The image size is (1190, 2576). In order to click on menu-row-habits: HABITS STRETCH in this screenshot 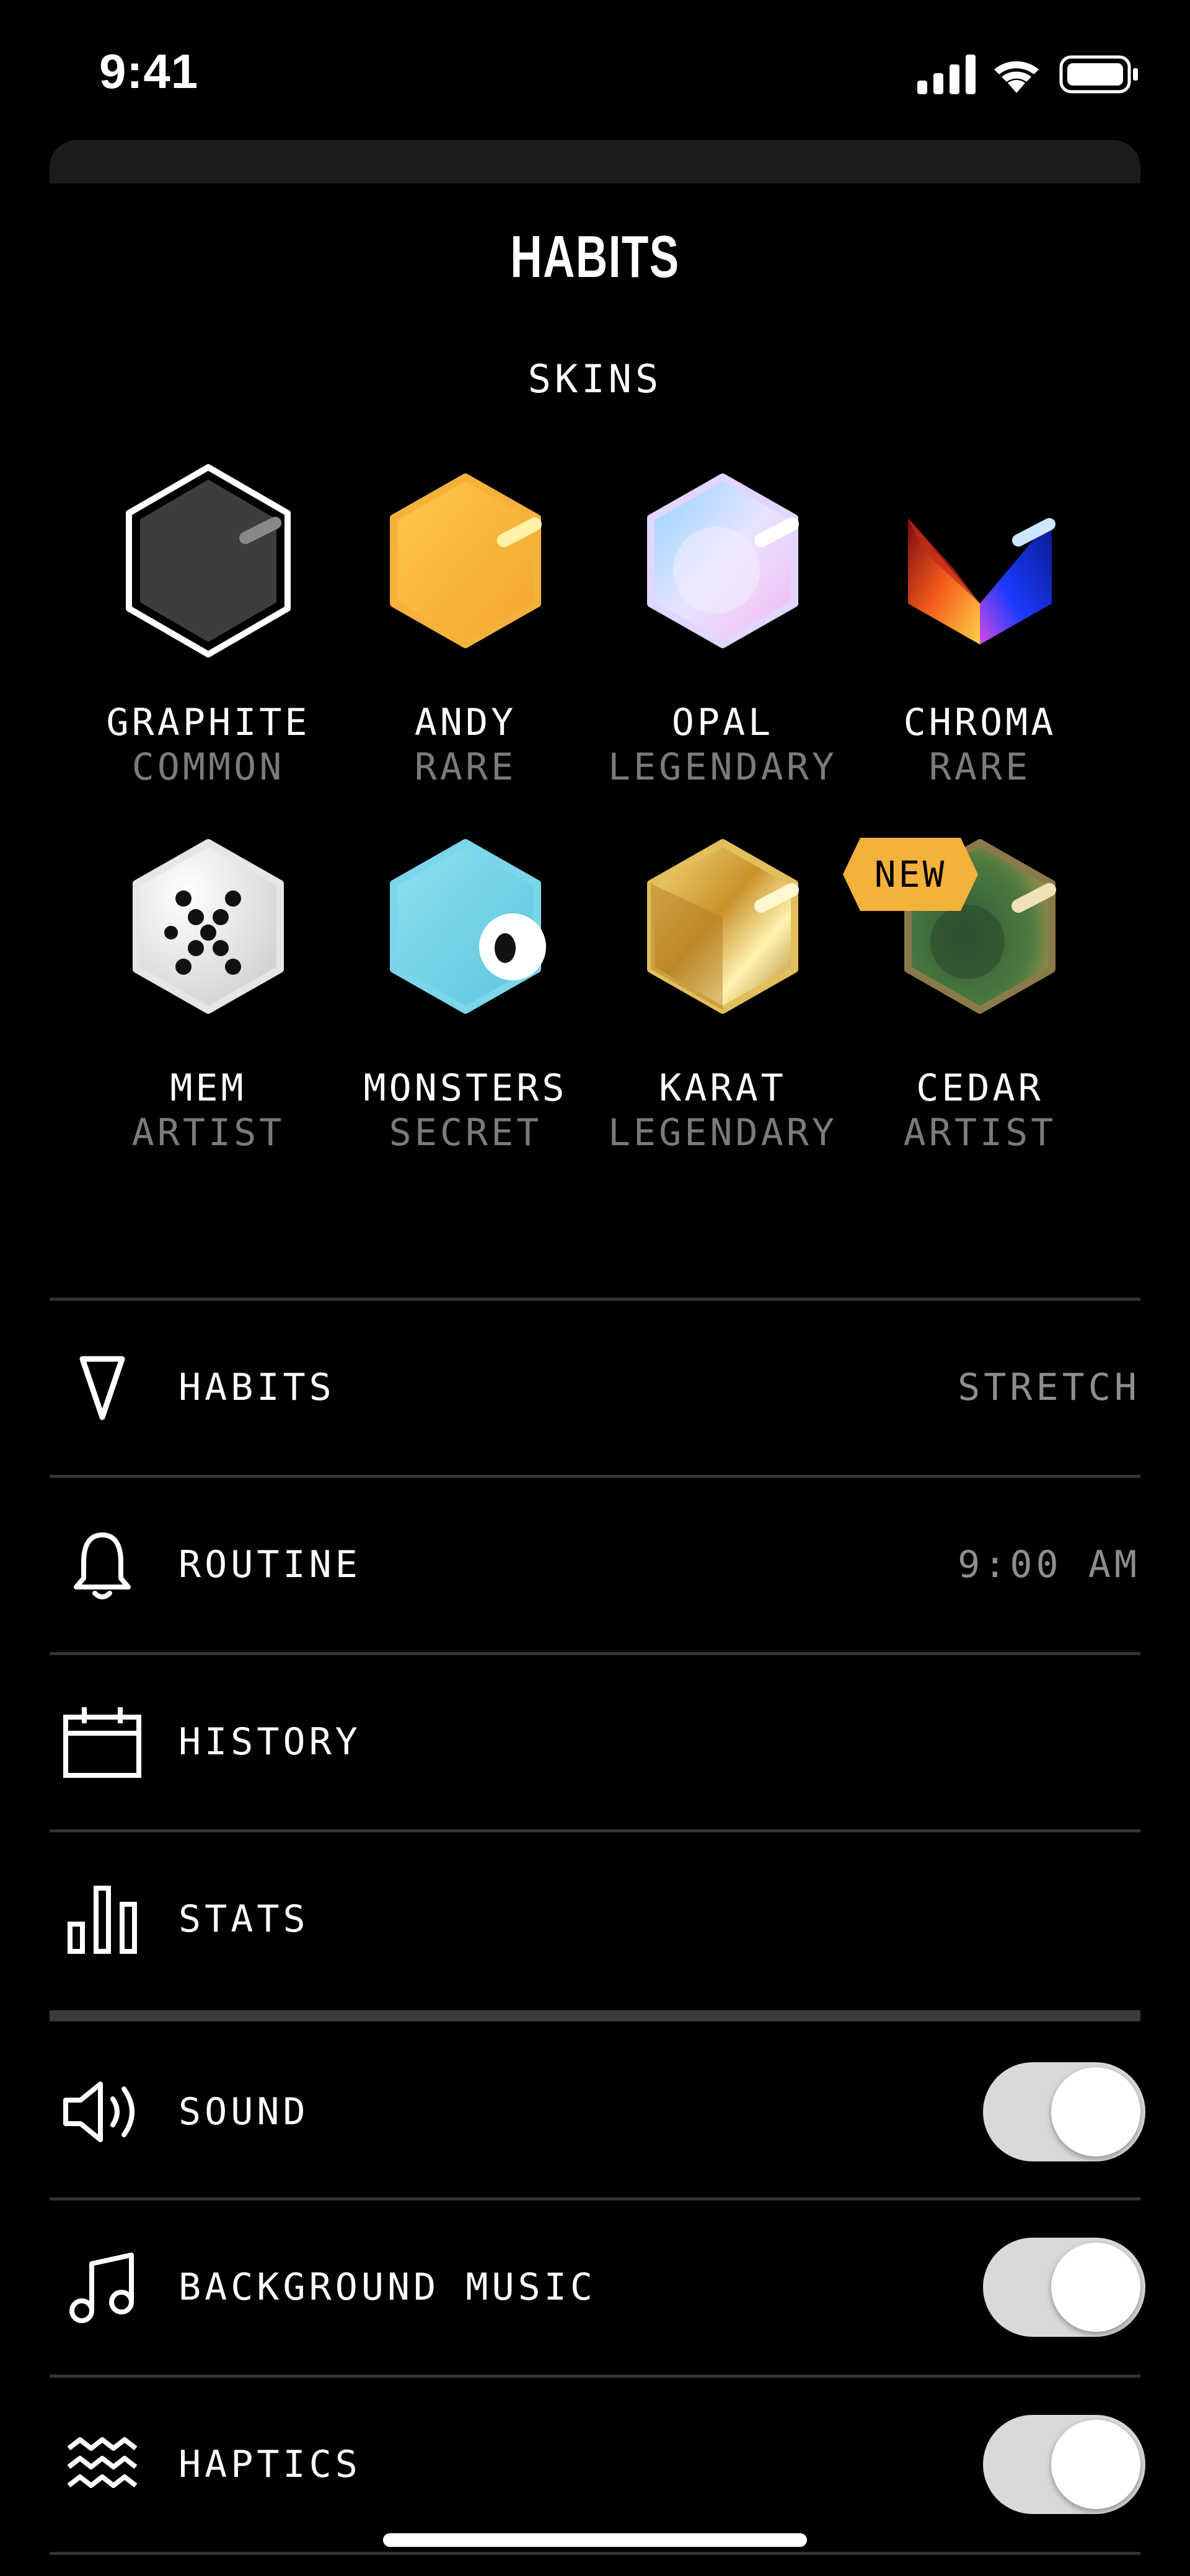, I will do `click(595, 1387)`.